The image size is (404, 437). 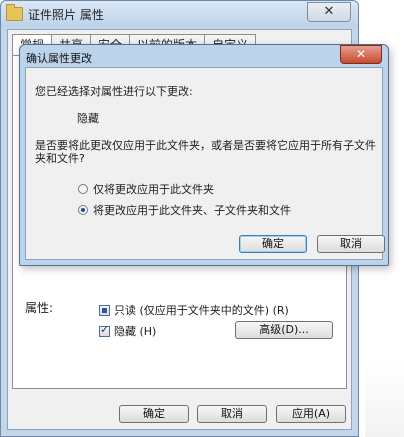 I want to click on dialog-question: 是否要将此更改仅应用于此文件夹，或者是否要将它应用于所有子文件夹和文件?, so click(x=205, y=152).